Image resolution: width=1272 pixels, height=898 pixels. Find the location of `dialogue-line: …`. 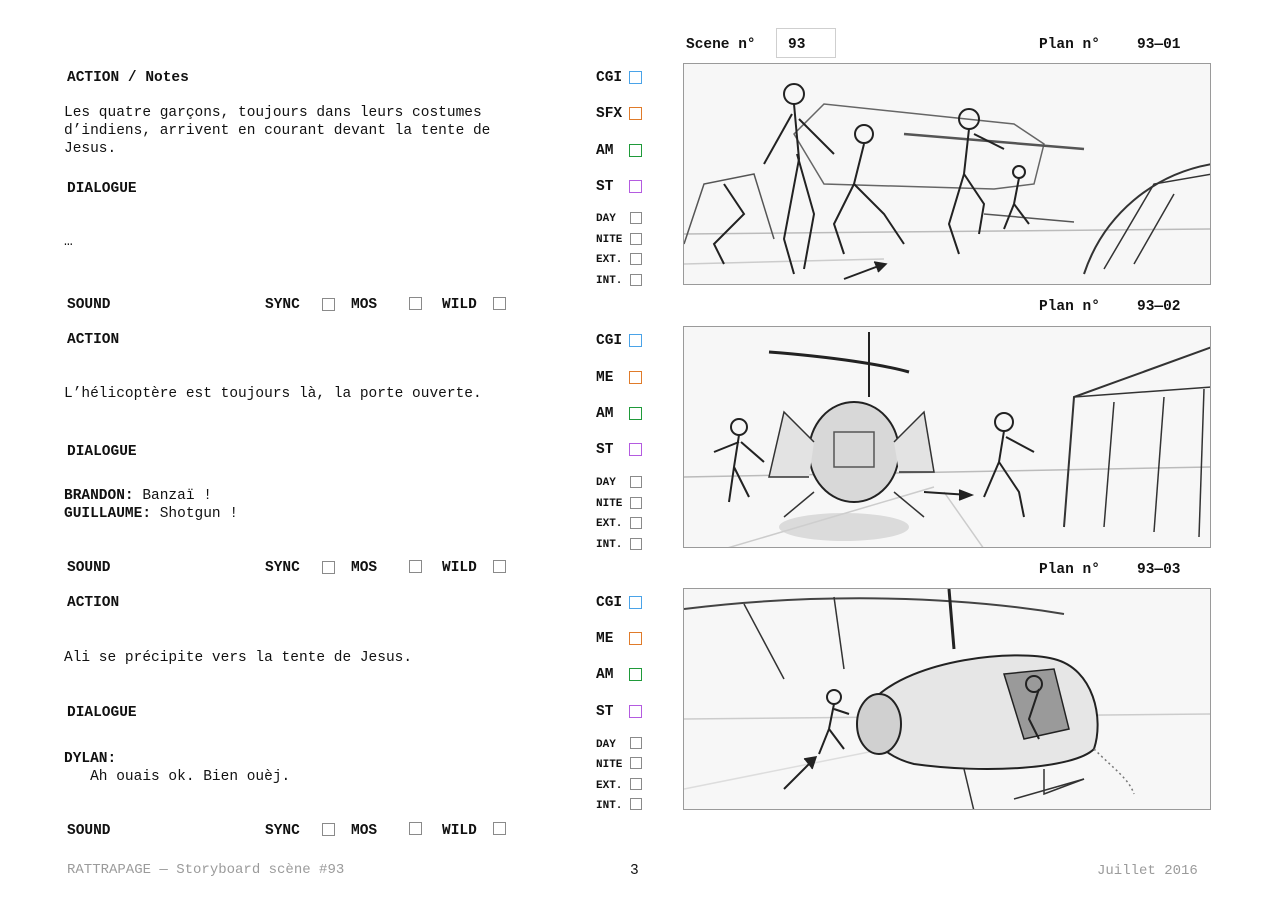

dialogue-line: … is located at coordinates (68, 242).